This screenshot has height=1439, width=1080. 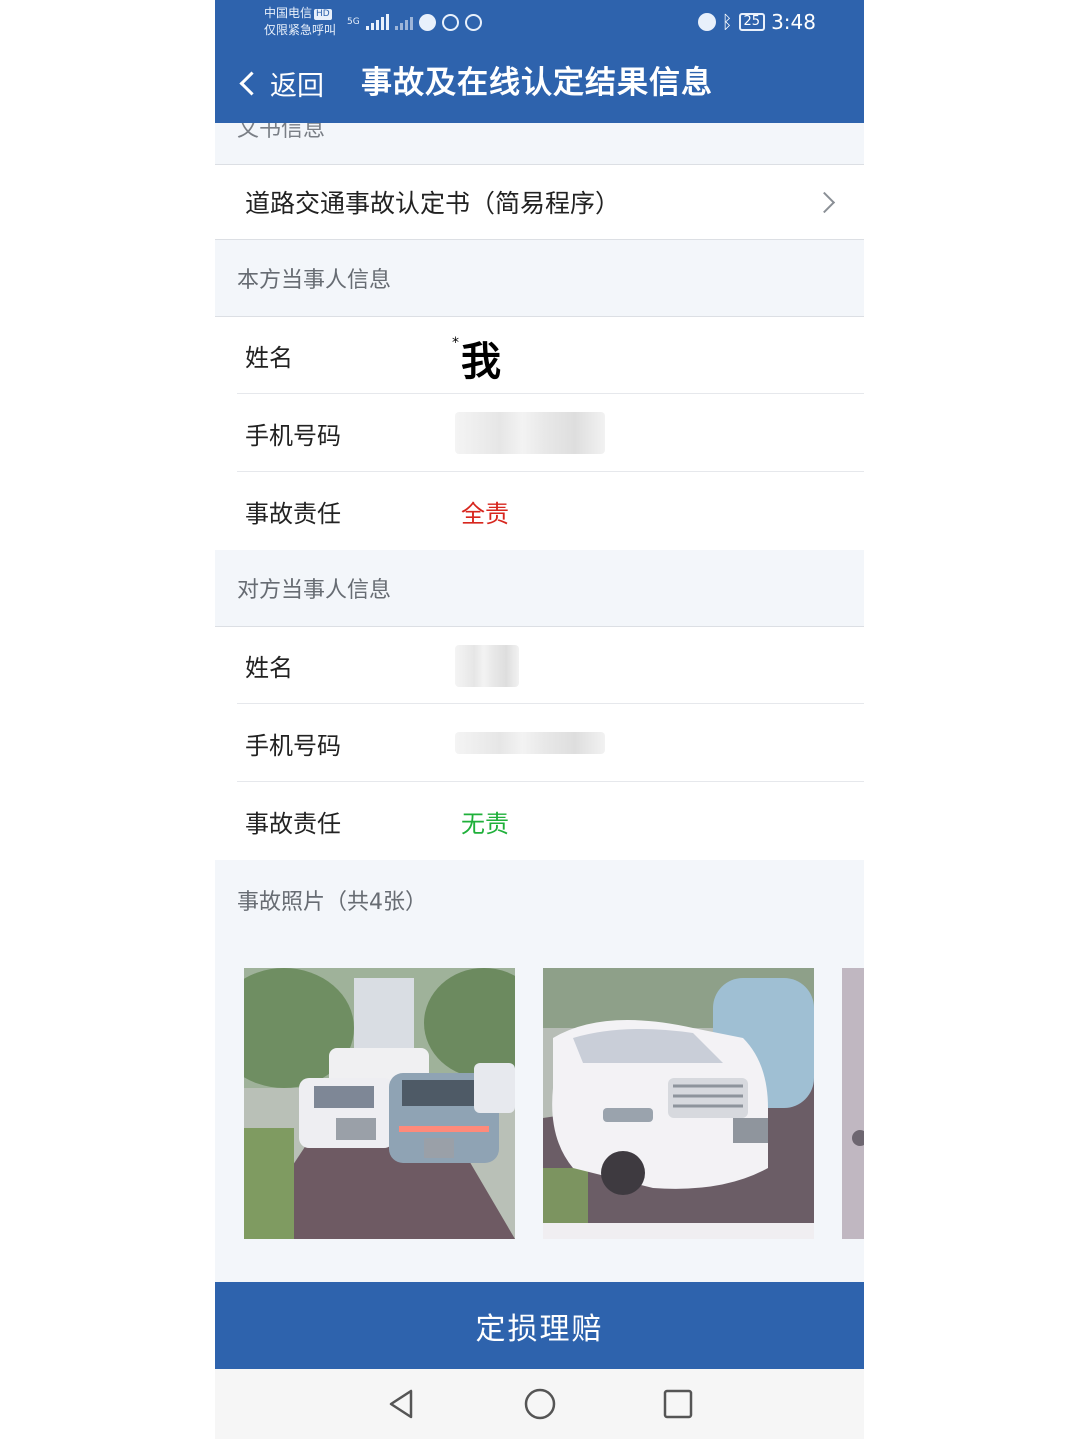 What do you see at coordinates (323, 14) in the screenshot?
I see `hd-badge: HD` at bounding box center [323, 14].